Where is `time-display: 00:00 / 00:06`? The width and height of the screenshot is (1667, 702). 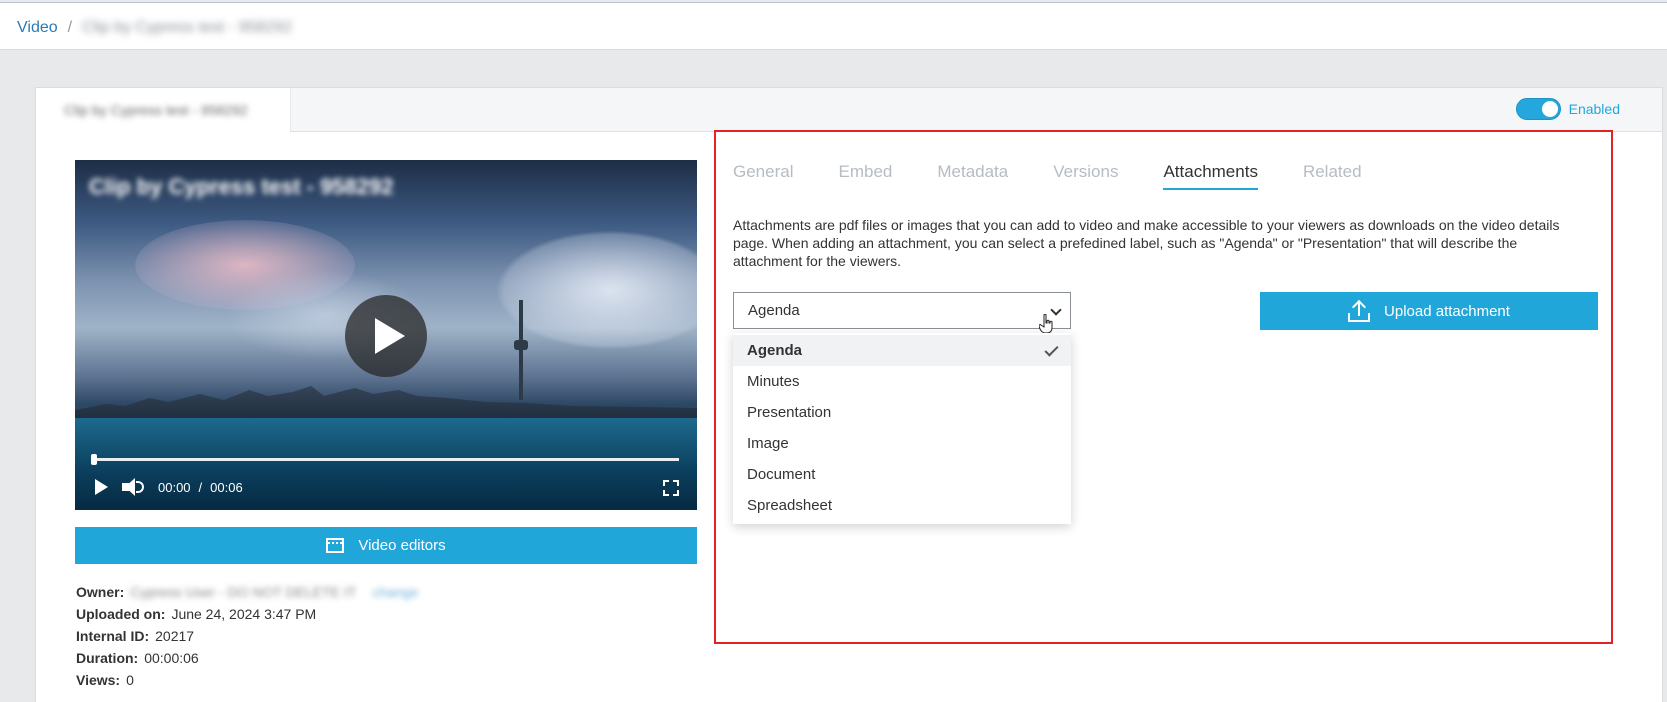 time-display: 00:00 / 00:06 is located at coordinates (200, 487).